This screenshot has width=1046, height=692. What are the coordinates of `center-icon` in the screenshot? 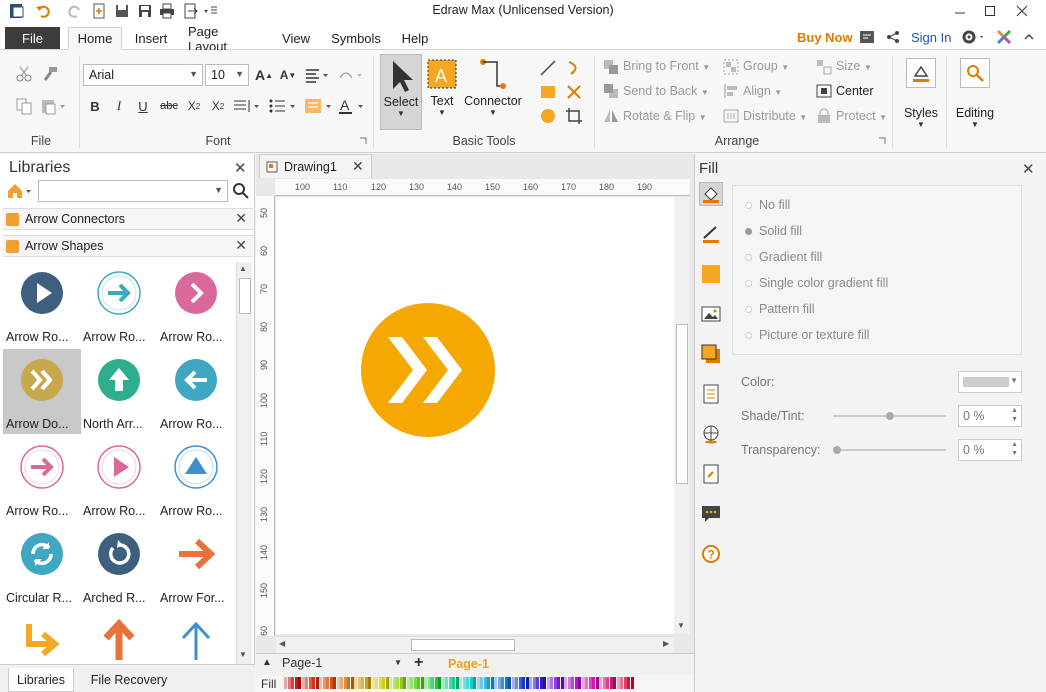 It's located at (824, 91).